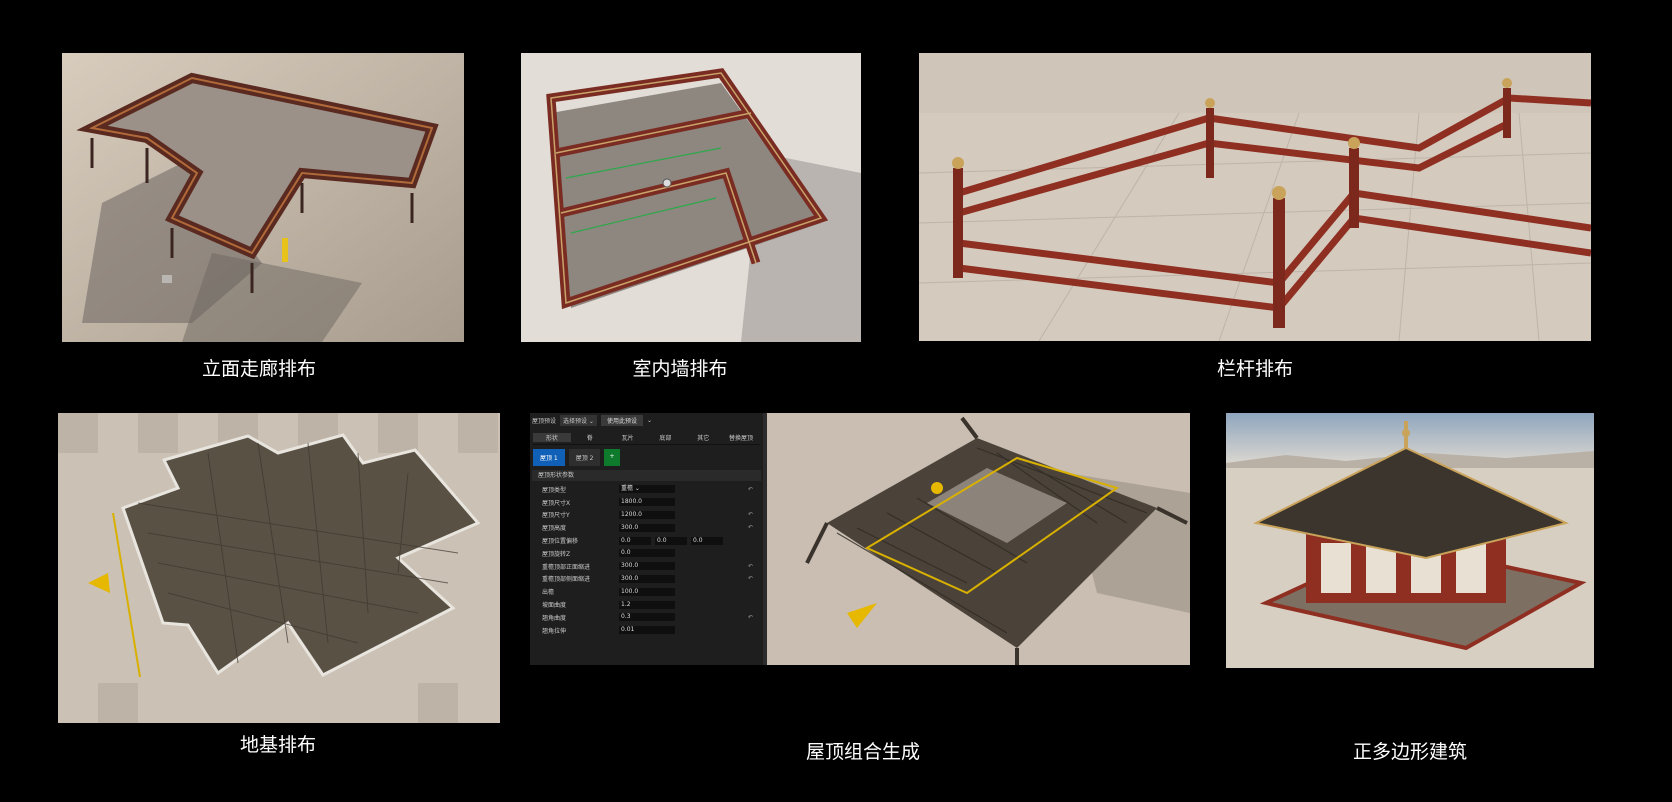  I want to click on foundation-caption: 地基排布, so click(278, 745).